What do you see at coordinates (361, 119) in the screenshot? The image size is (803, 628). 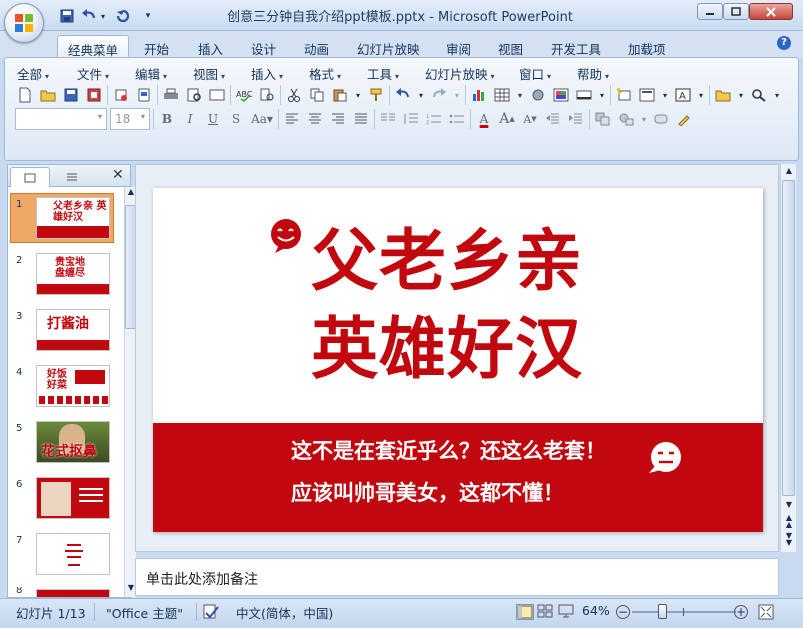 I see `justify-icon` at bounding box center [361, 119].